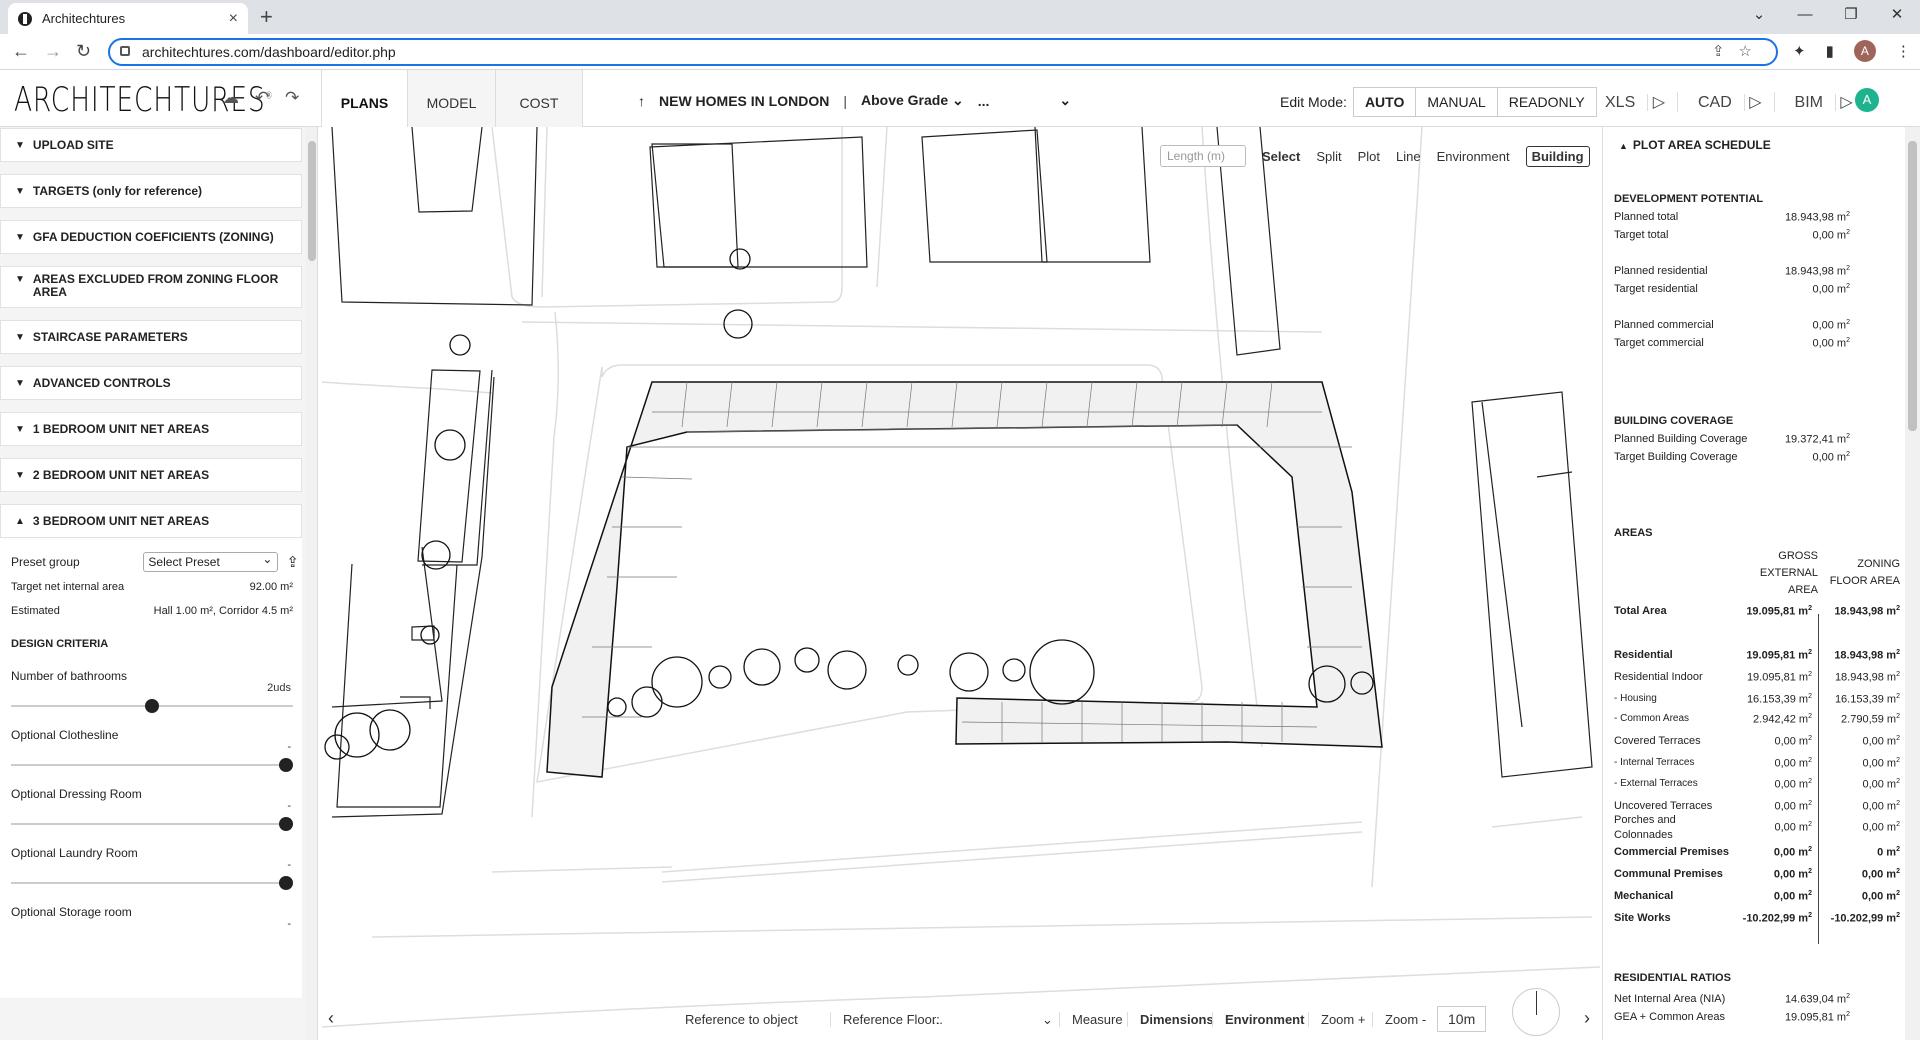 Image resolution: width=1920 pixels, height=1040 pixels. What do you see at coordinates (1867, 677) in the screenshot?
I see `area-row-zoning: 18.943,98 m2` at bounding box center [1867, 677].